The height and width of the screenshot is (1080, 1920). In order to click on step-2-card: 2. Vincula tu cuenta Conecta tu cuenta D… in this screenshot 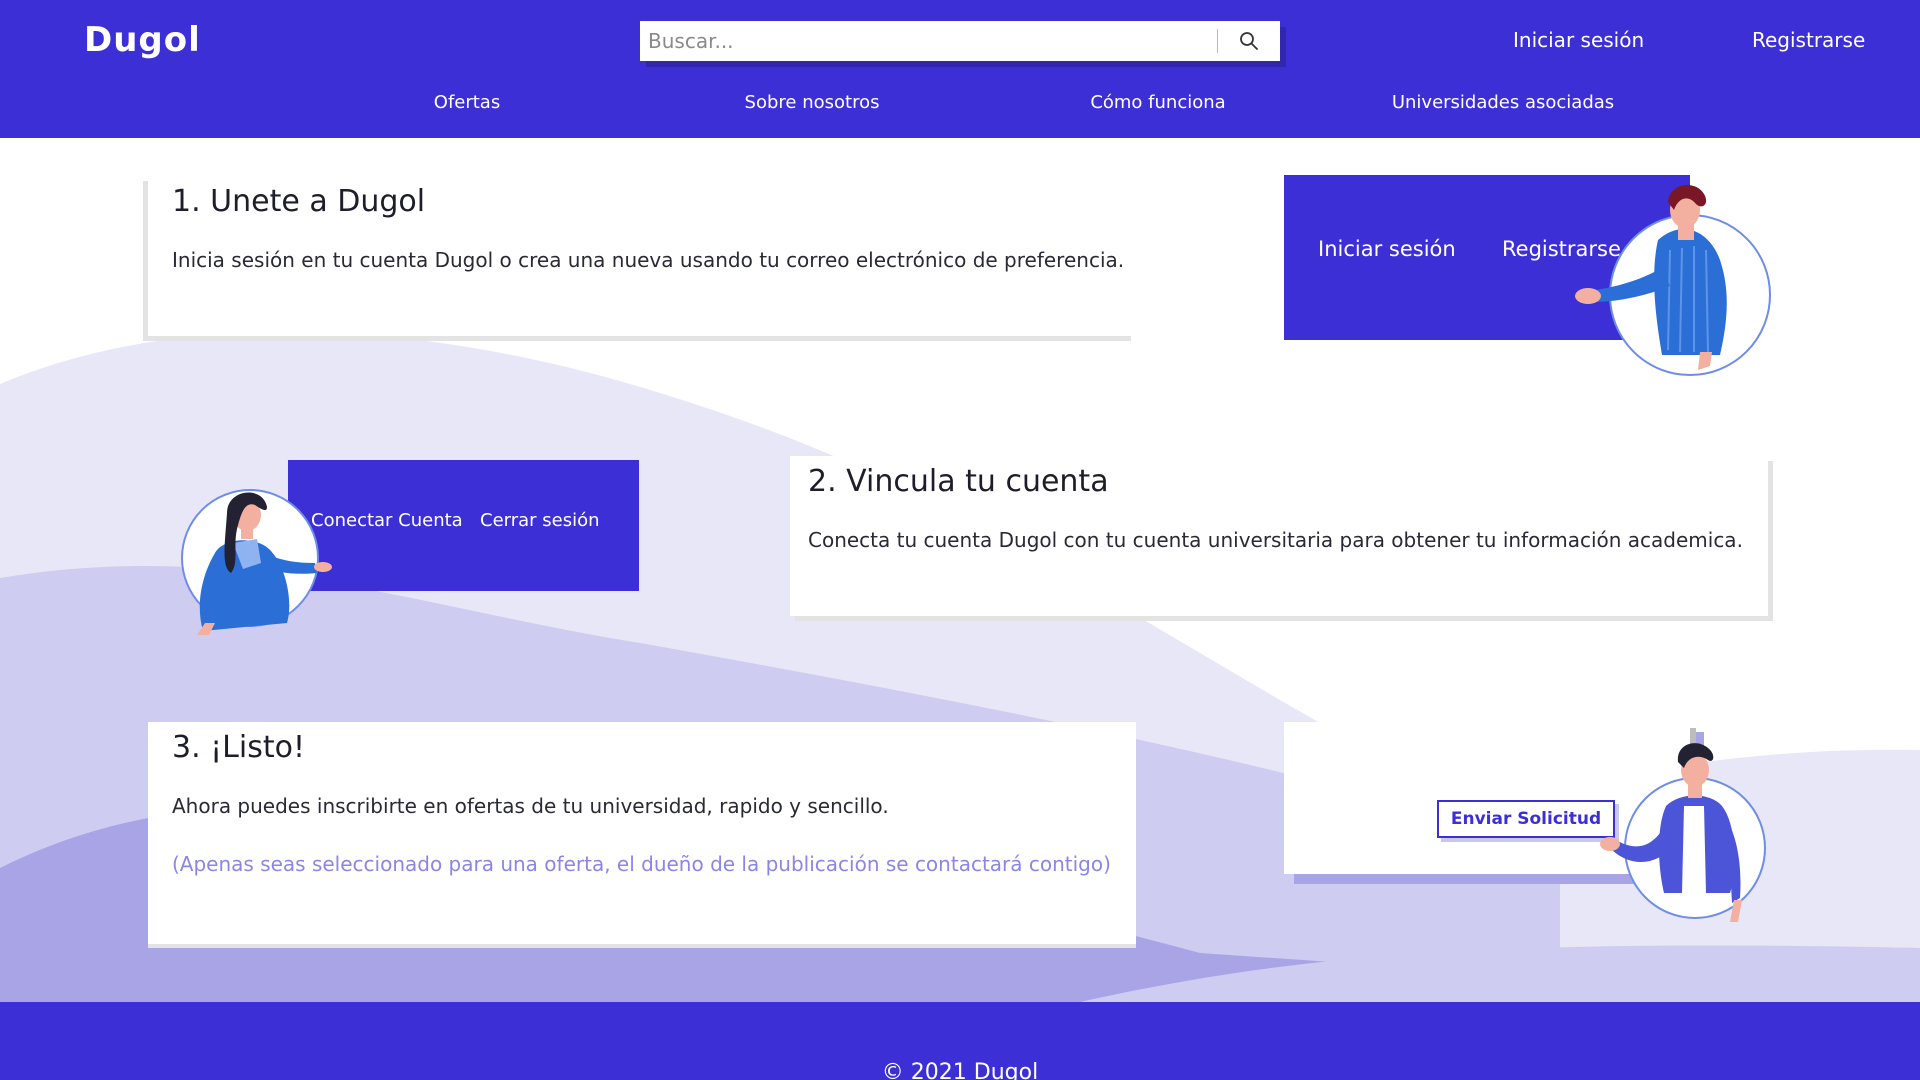, I will do `click(1279, 536)`.